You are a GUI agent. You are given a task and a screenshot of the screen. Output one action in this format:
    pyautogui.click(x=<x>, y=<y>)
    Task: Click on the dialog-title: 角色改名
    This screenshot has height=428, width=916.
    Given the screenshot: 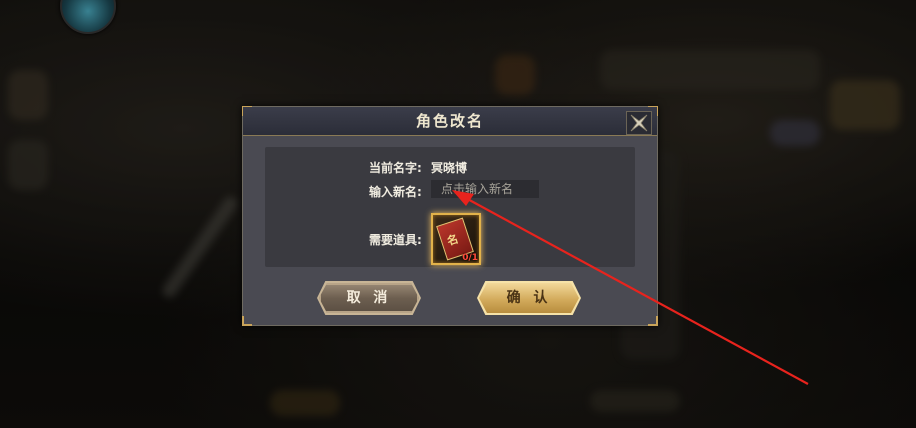 What is the action you would take?
    pyautogui.click(x=449, y=121)
    